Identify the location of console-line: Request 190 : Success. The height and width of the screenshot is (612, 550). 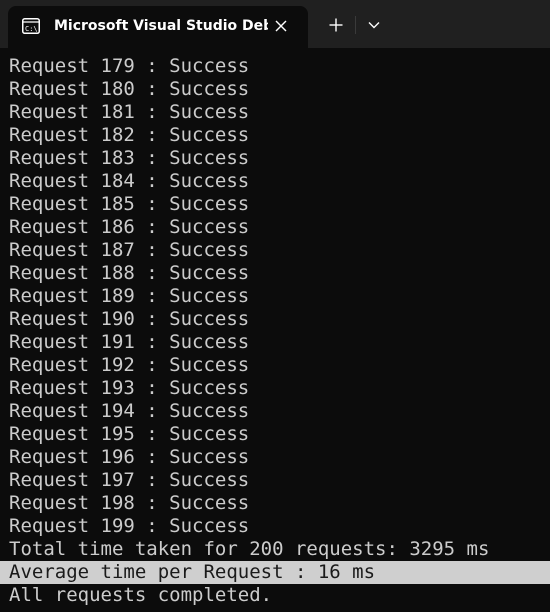
(129, 319).